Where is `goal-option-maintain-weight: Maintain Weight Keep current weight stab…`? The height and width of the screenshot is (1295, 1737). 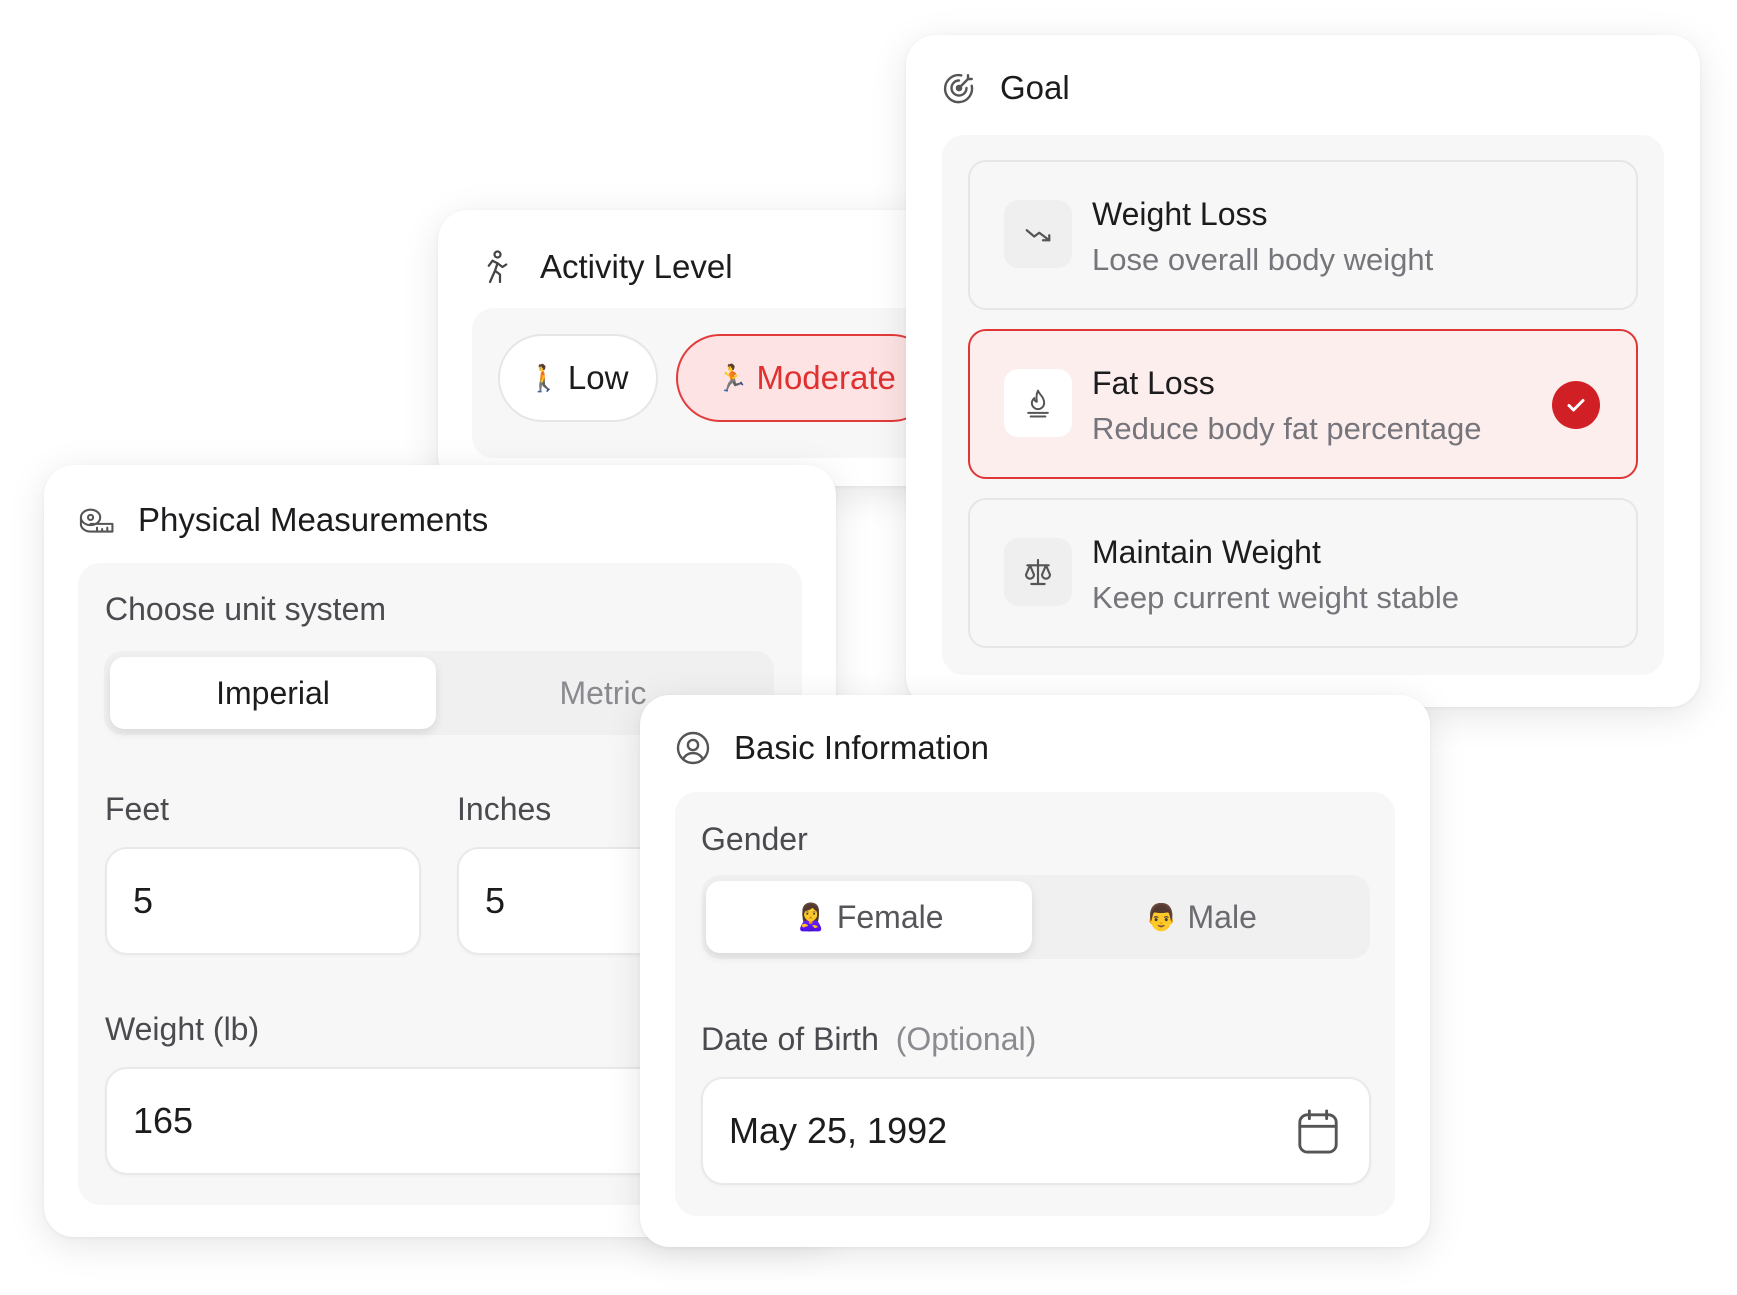
goal-option-maintain-weight: Maintain Weight Keep current weight stab… is located at coordinates (1303, 573).